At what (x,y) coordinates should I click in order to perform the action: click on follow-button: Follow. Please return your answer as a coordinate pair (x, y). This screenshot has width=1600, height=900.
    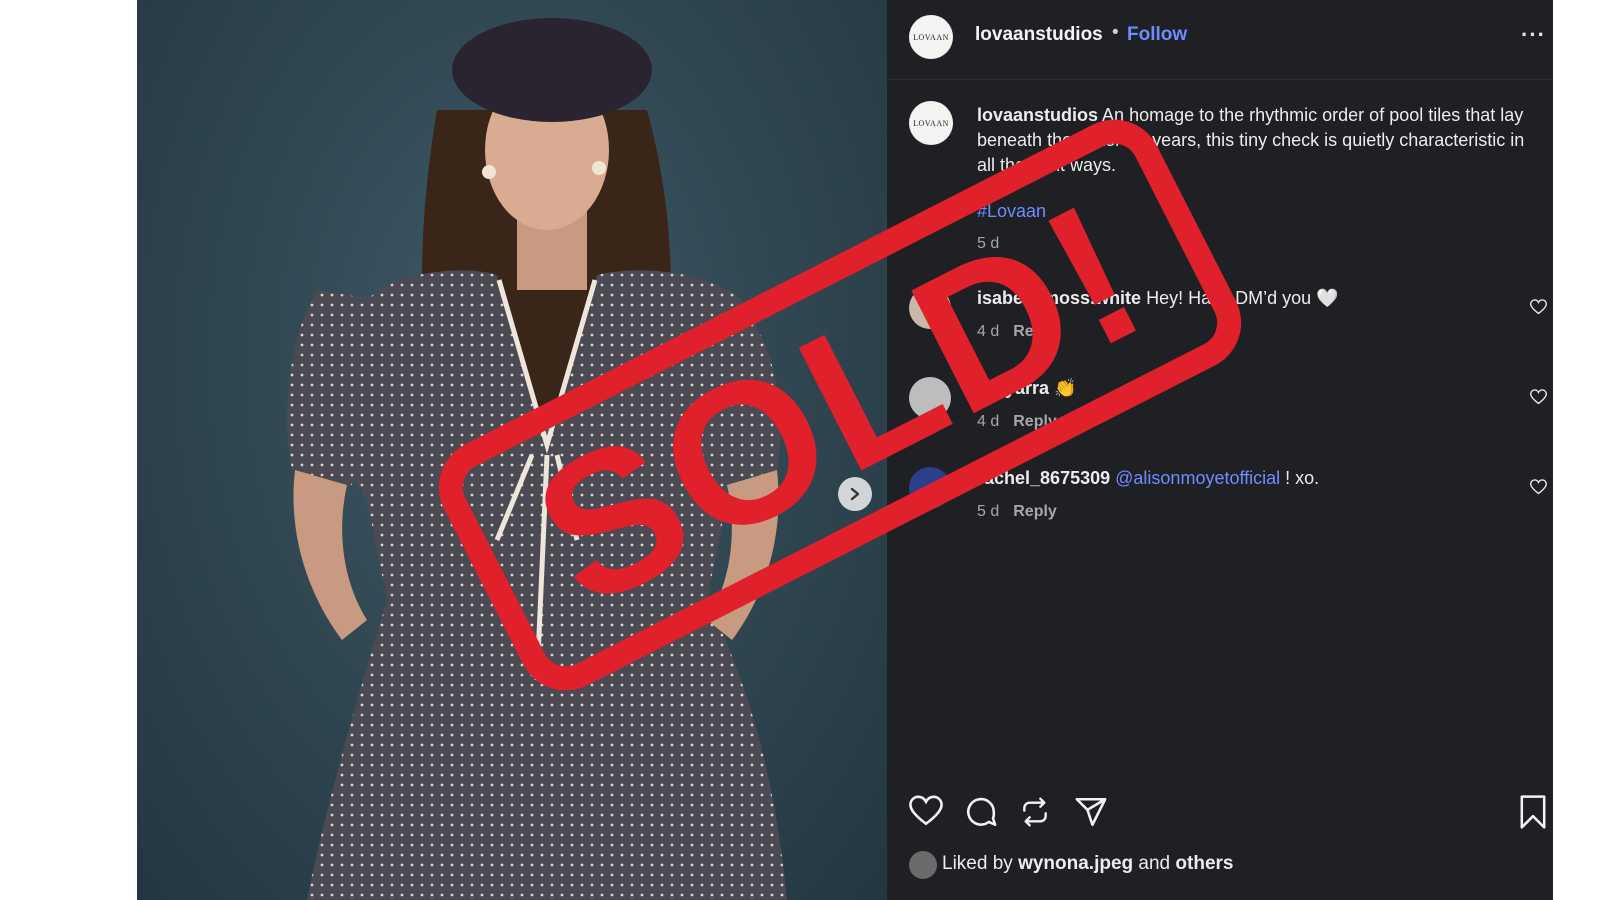
    Looking at the image, I should click on (1157, 35).